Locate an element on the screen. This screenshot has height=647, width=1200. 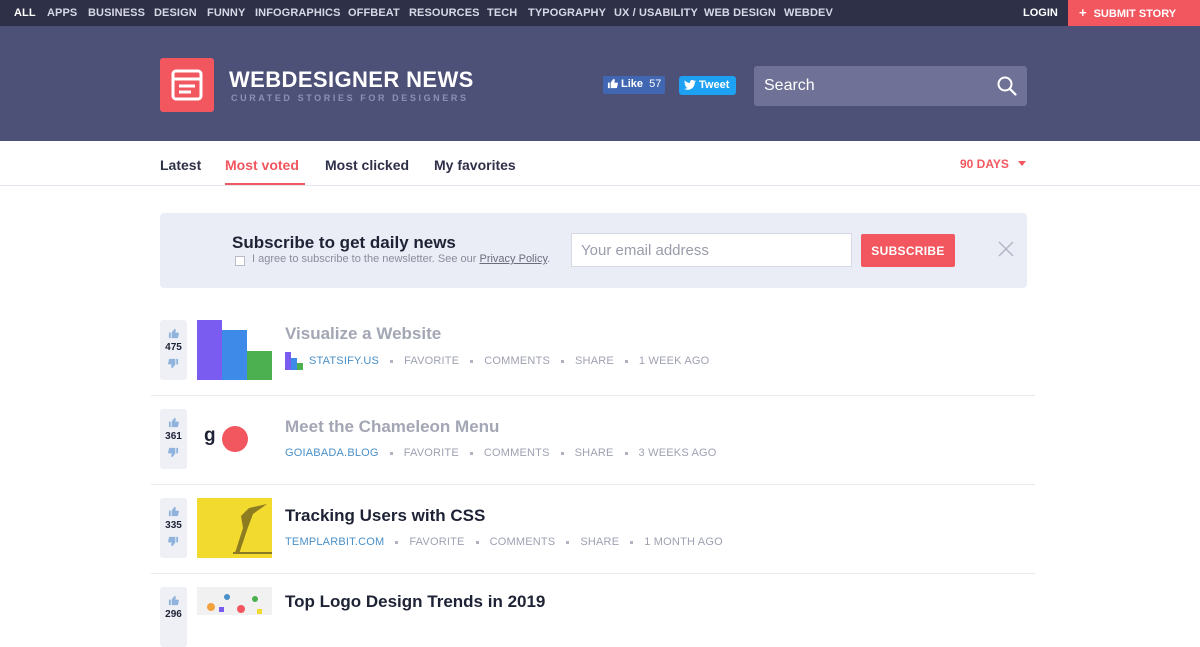
search-input: Search is located at coordinates (789, 86).